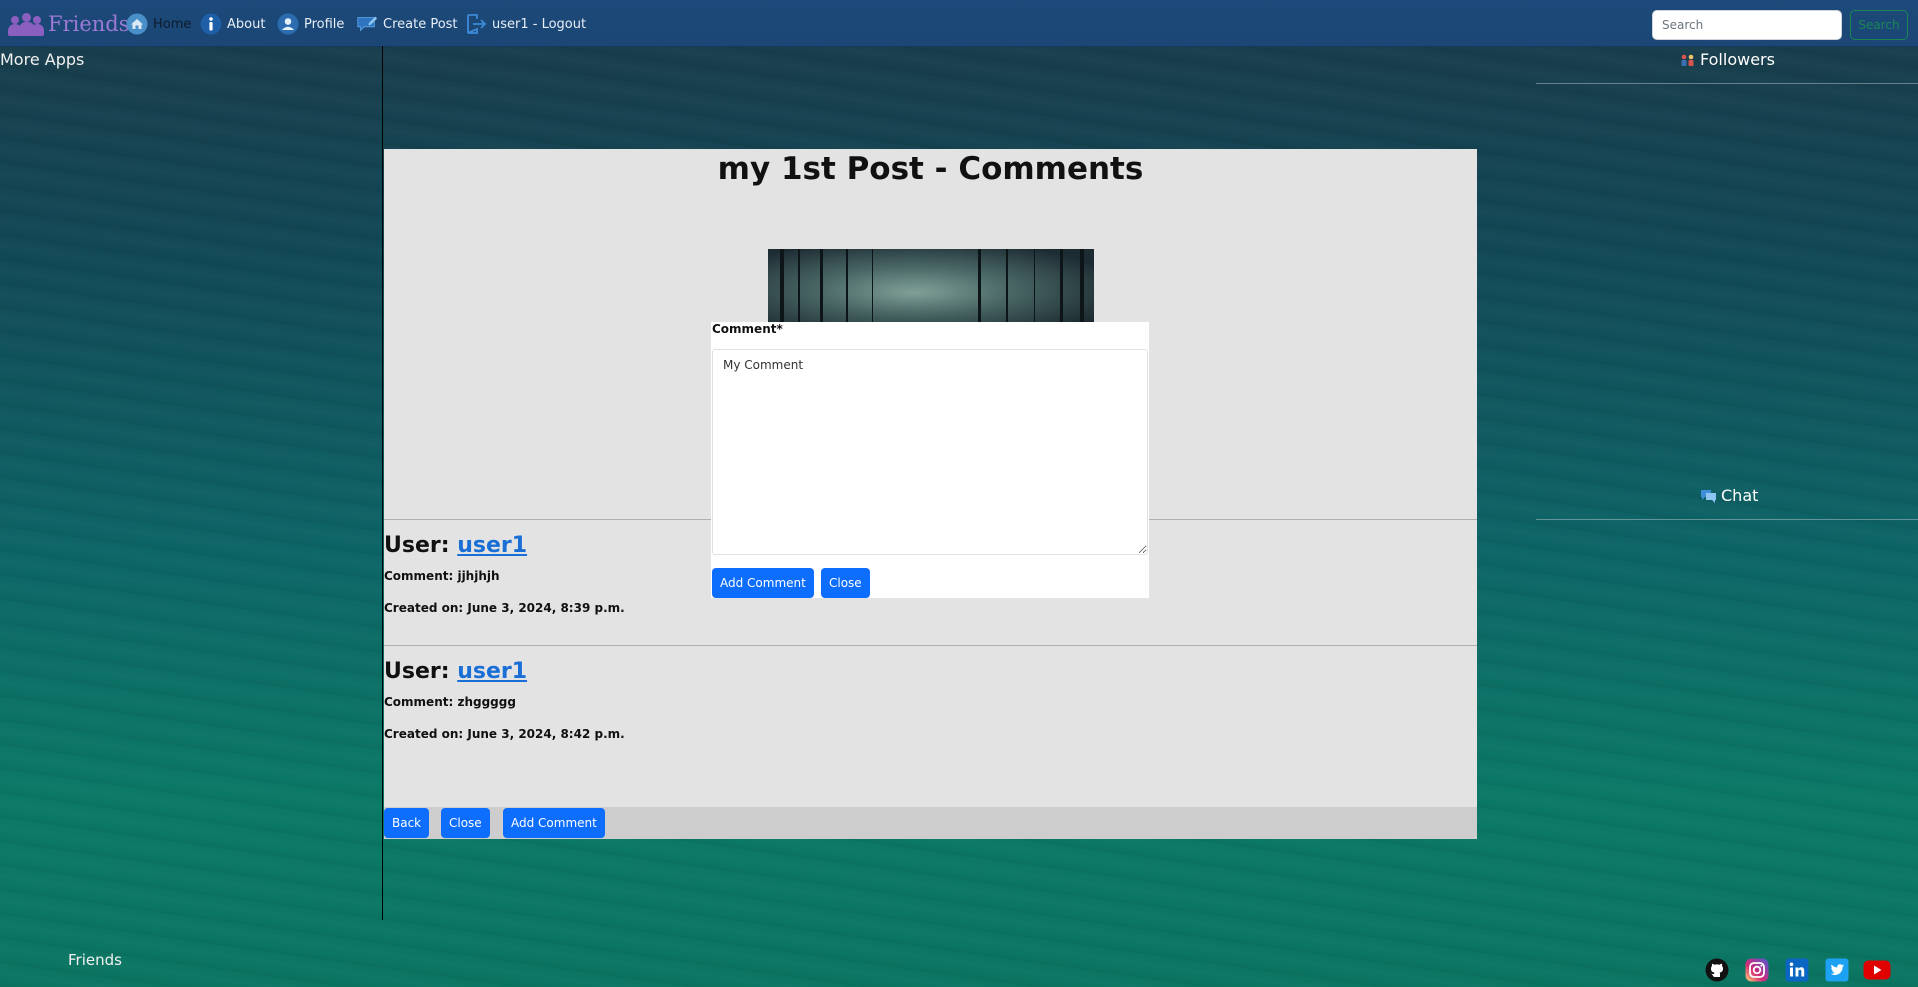  What do you see at coordinates (1727, 519) in the screenshot?
I see `chat-divider` at bounding box center [1727, 519].